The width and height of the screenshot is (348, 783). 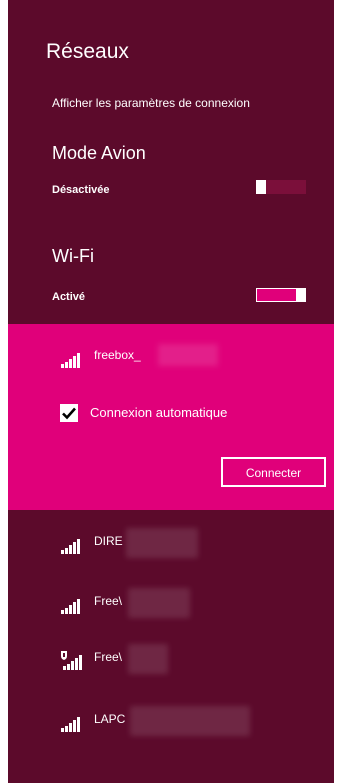 I want to click on airplane-mode-state: Désactivée, so click(x=81, y=190).